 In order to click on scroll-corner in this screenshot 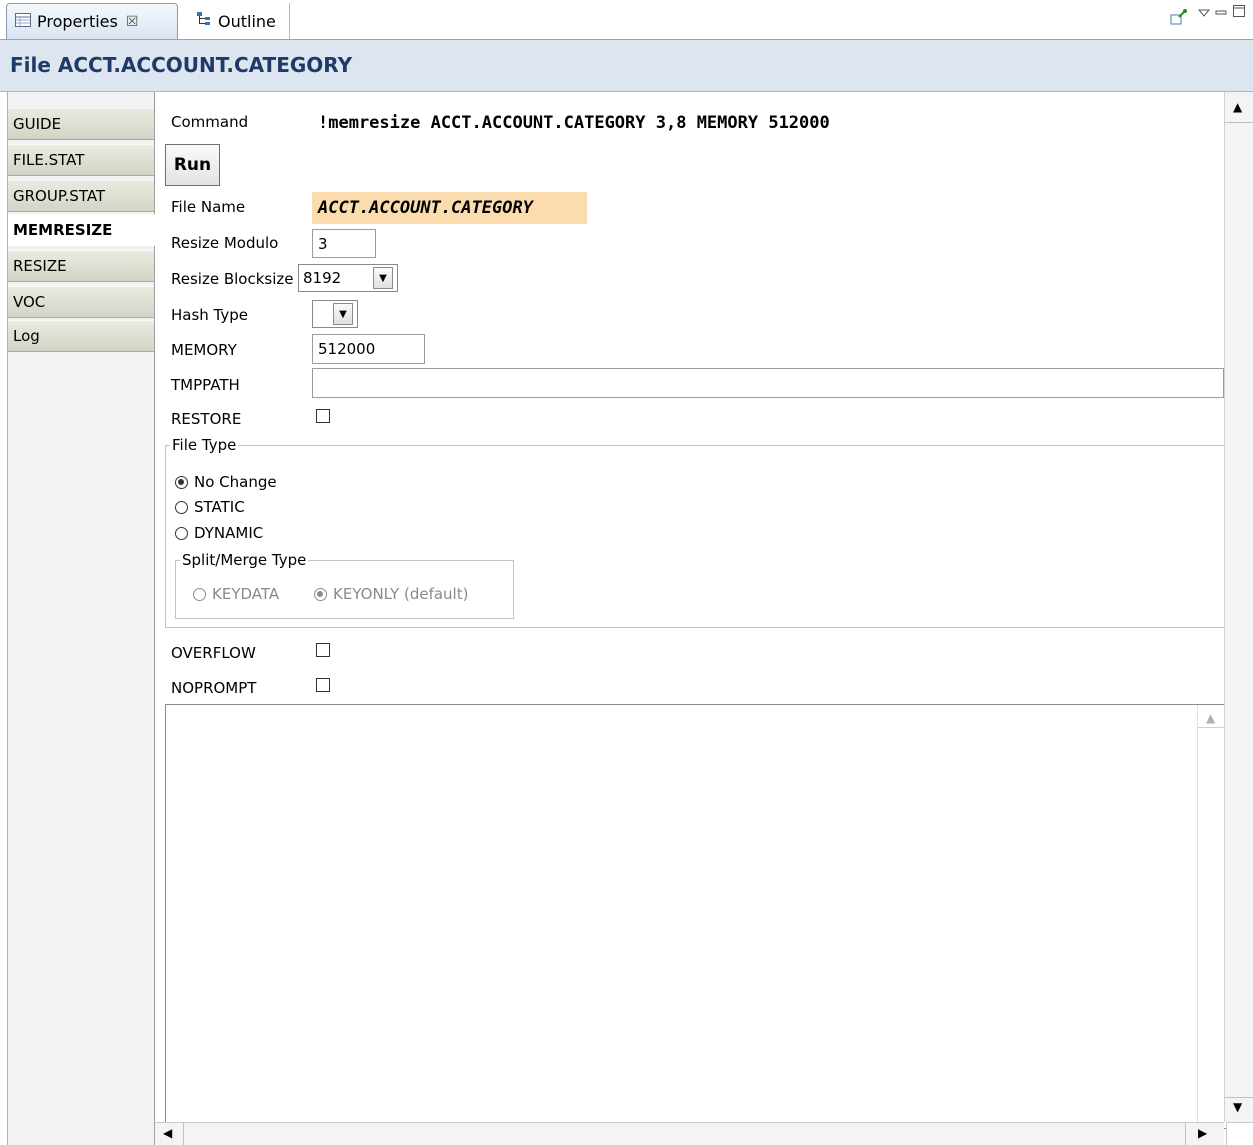, I will do `click(1239, 1133)`.